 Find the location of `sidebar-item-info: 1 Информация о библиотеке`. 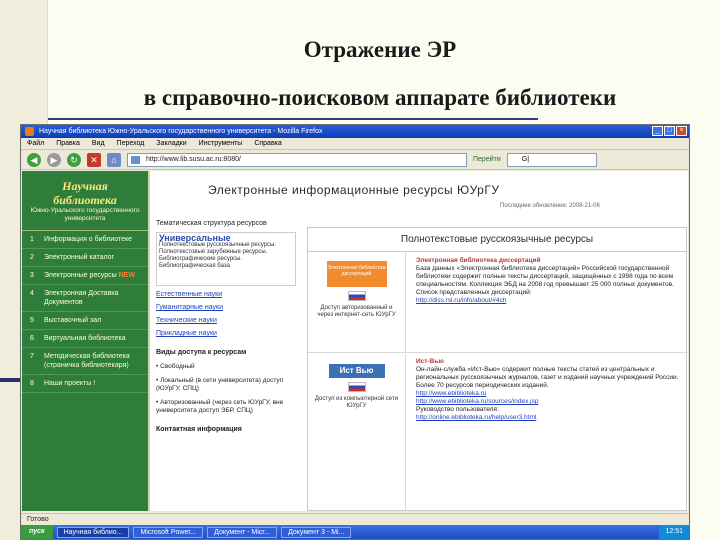

sidebar-item-info: 1 Информация о библиотеке is located at coordinates (85, 240).